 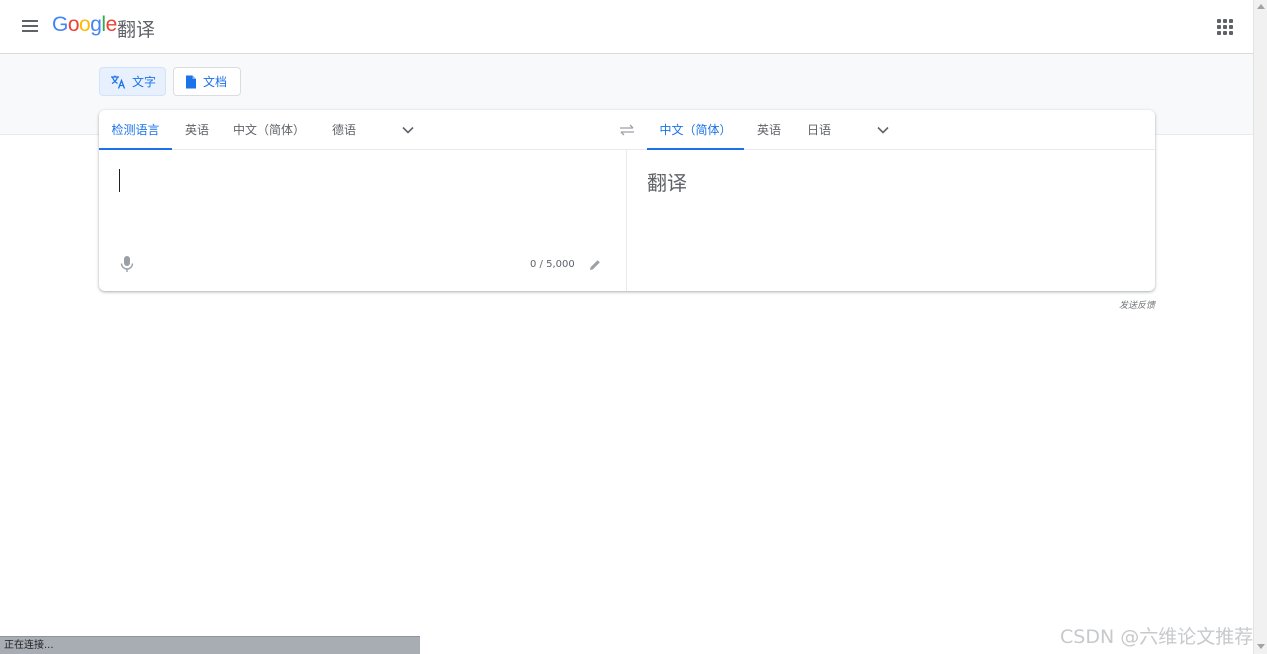 What do you see at coordinates (1260, 327) in the screenshot?
I see `vertical-scrollbar` at bounding box center [1260, 327].